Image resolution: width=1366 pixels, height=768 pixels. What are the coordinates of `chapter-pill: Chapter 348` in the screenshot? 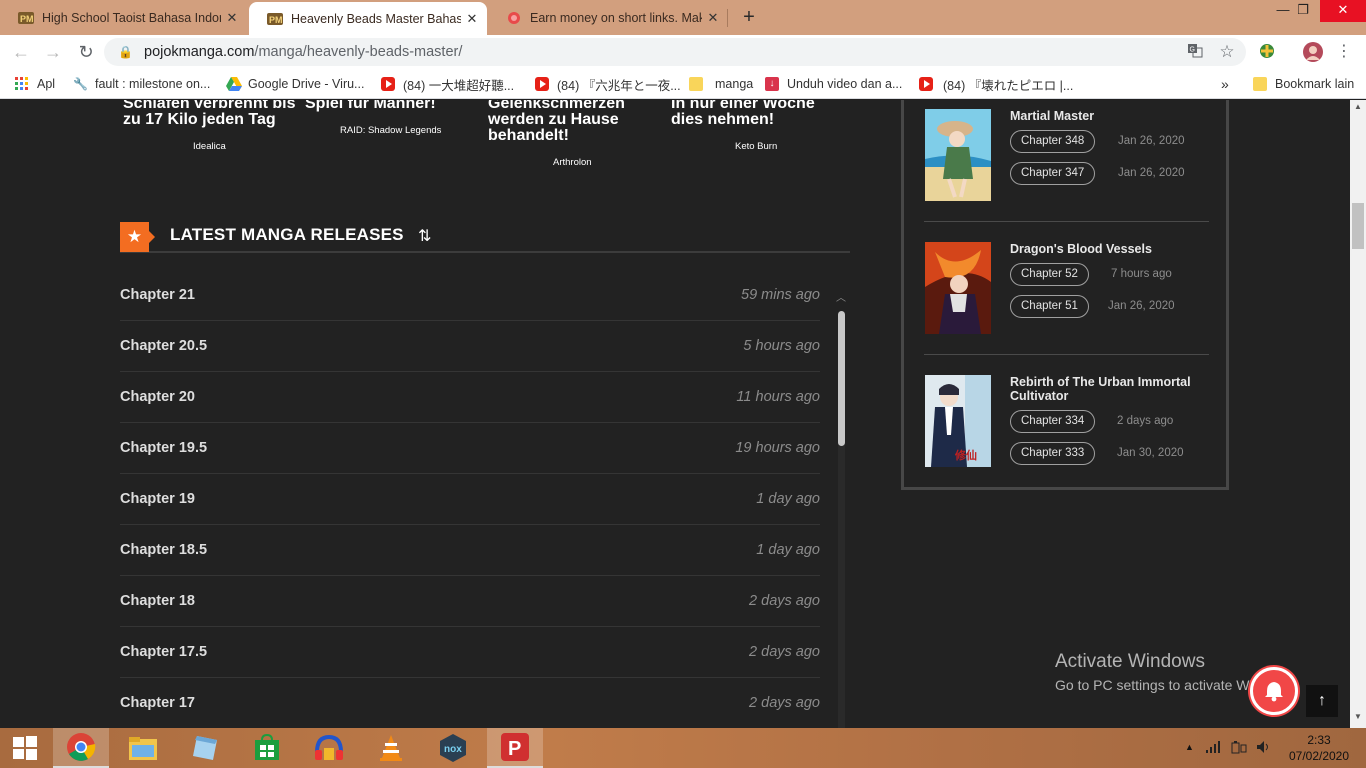 It's located at (1053, 141).